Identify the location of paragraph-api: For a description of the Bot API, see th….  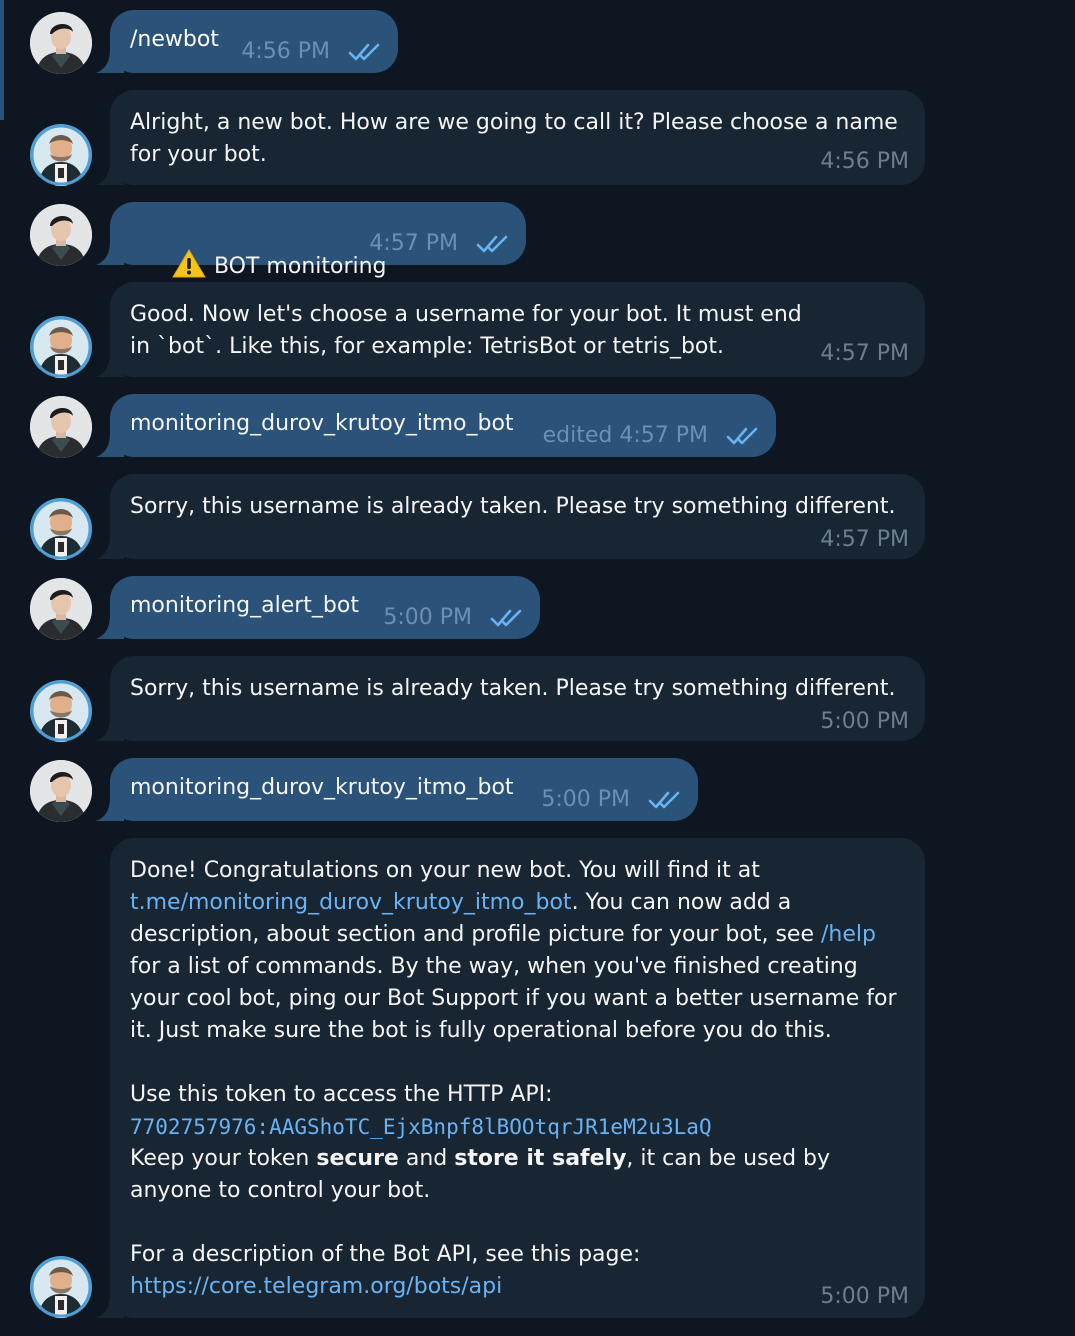
(520, 1271).